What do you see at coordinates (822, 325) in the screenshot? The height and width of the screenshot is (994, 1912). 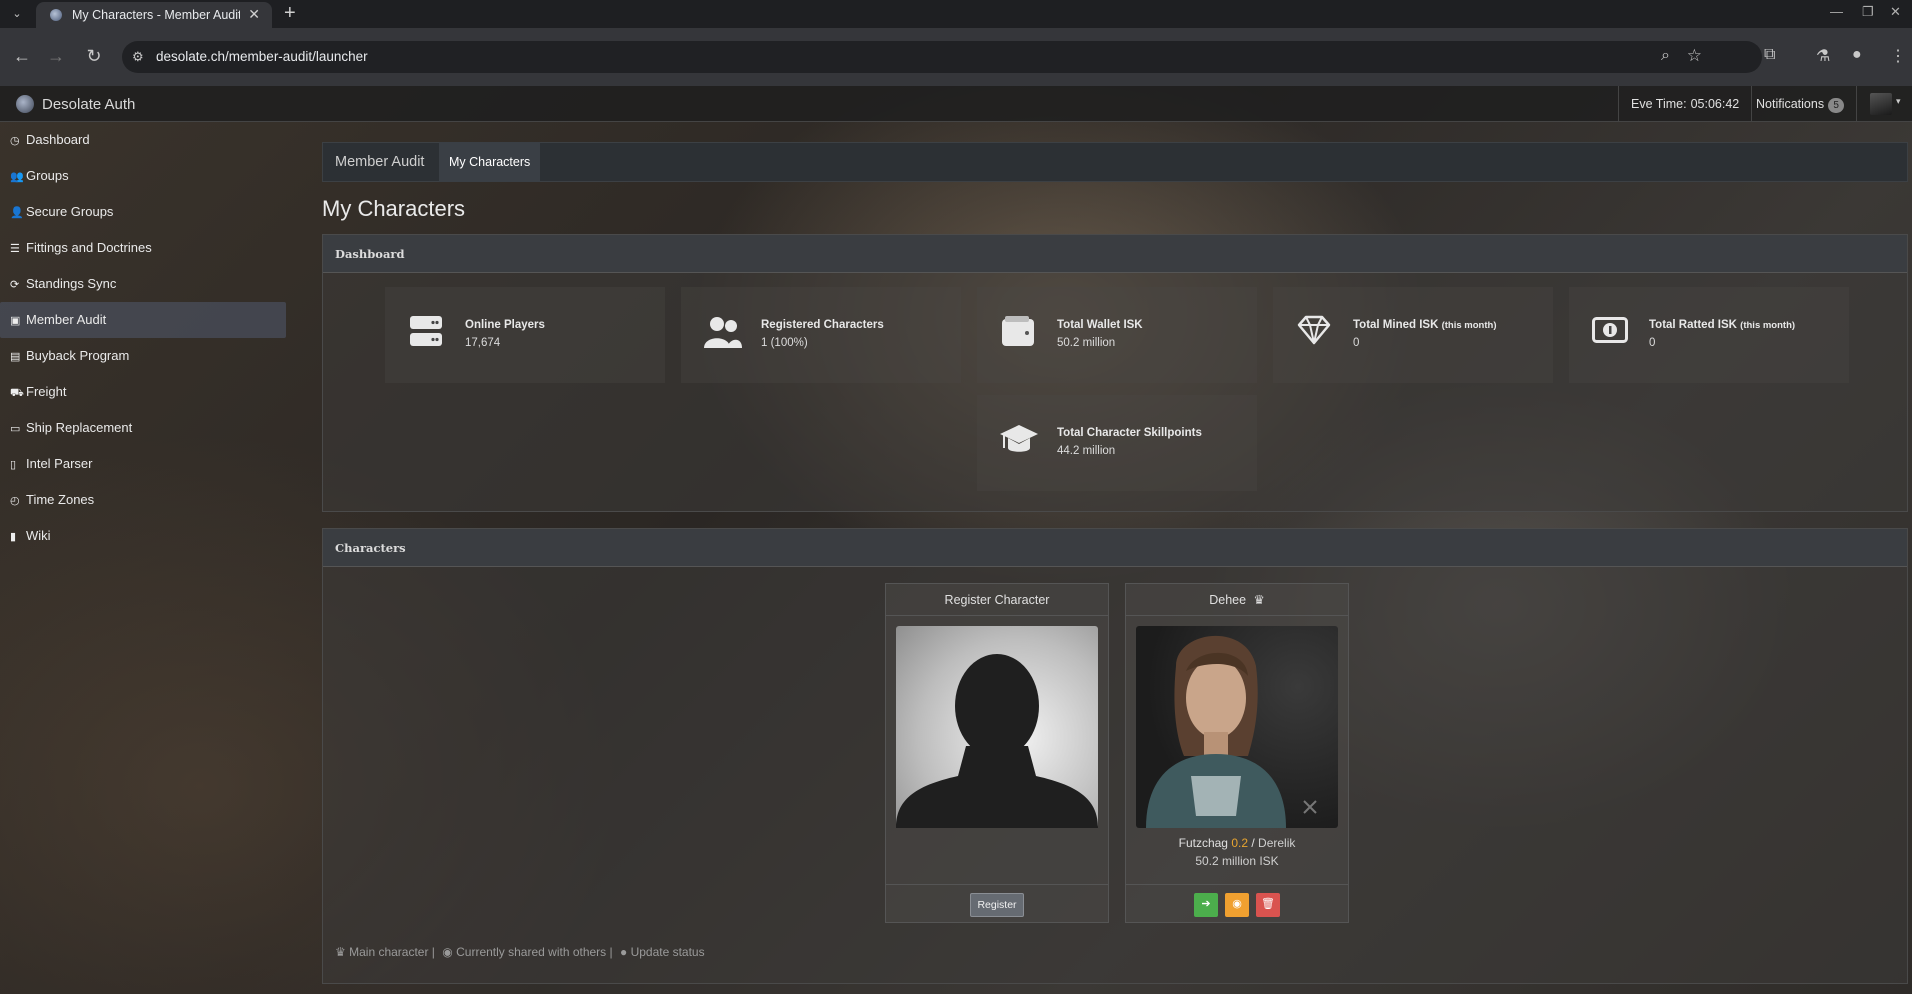 I see `stat-label: Registered Characters` at bounding box center [822, 325].